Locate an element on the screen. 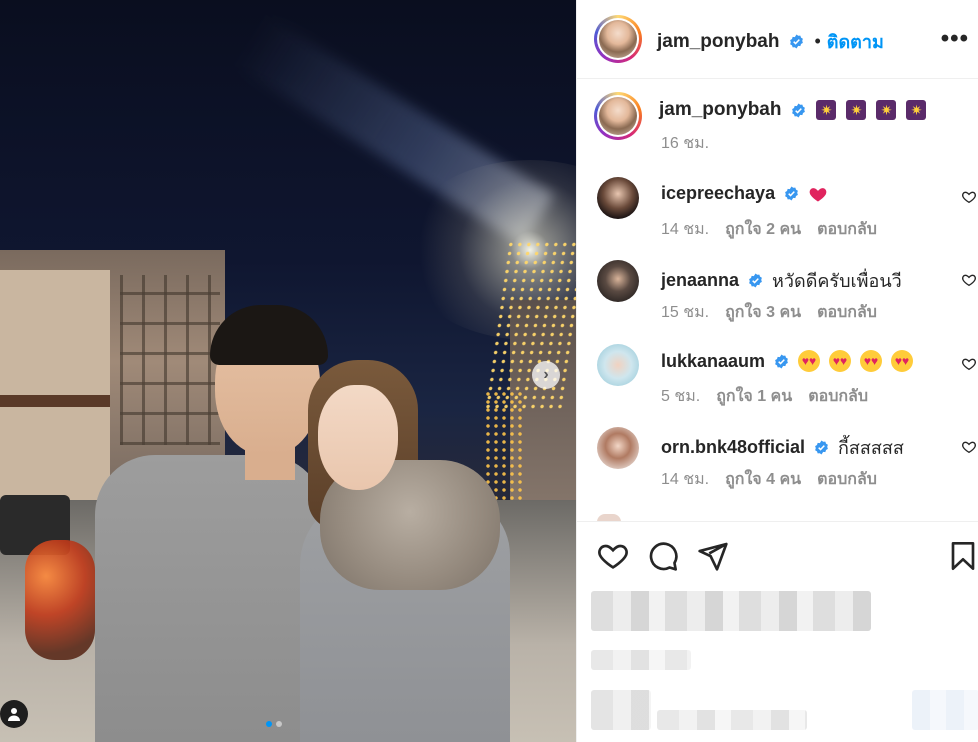 This screenshot has height=742, width=978. person-tag-button is located at coordinates (14, 714).